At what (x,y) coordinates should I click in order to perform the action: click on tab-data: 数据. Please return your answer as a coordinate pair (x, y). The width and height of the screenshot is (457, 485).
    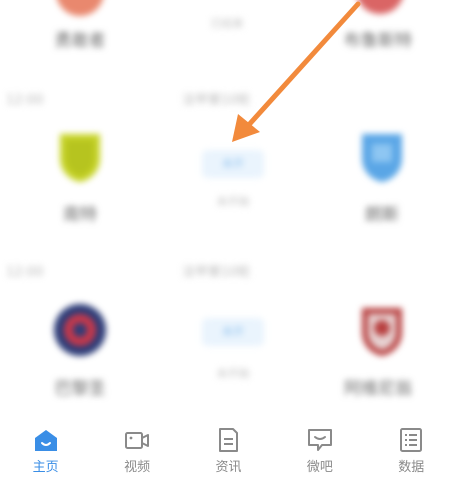
    Looking at the image, I should click on (411, 451).